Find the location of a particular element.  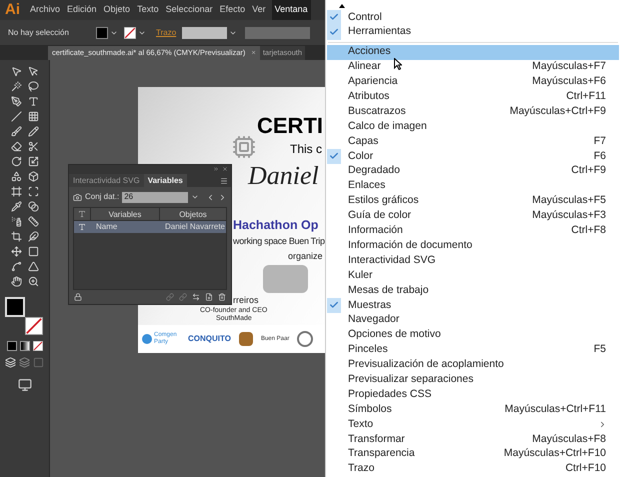

rotate-icon is located at coordinates (16, 161).